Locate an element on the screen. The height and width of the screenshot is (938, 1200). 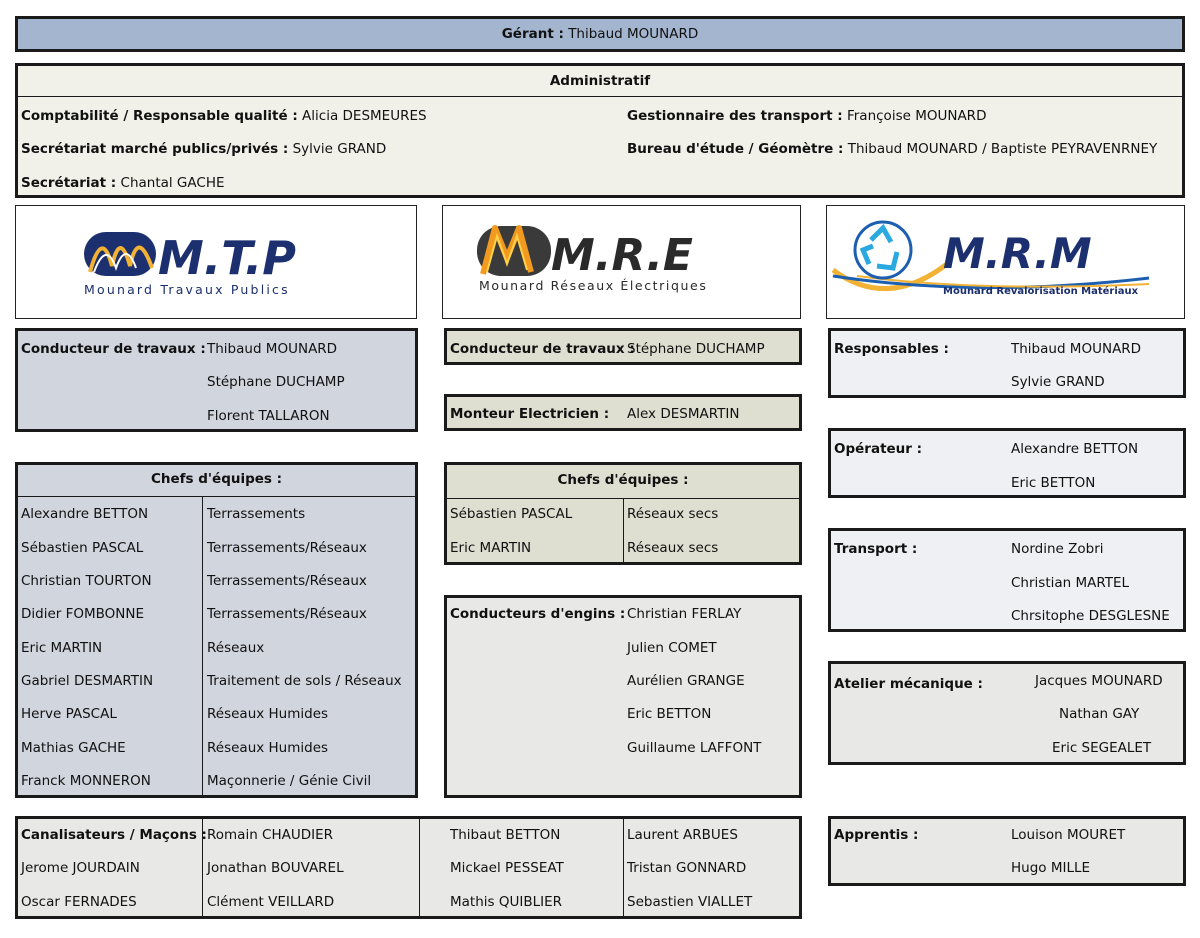
mtp-logo-subtitle: Mounard Travaux Publics is located at coordinates (187, 289).